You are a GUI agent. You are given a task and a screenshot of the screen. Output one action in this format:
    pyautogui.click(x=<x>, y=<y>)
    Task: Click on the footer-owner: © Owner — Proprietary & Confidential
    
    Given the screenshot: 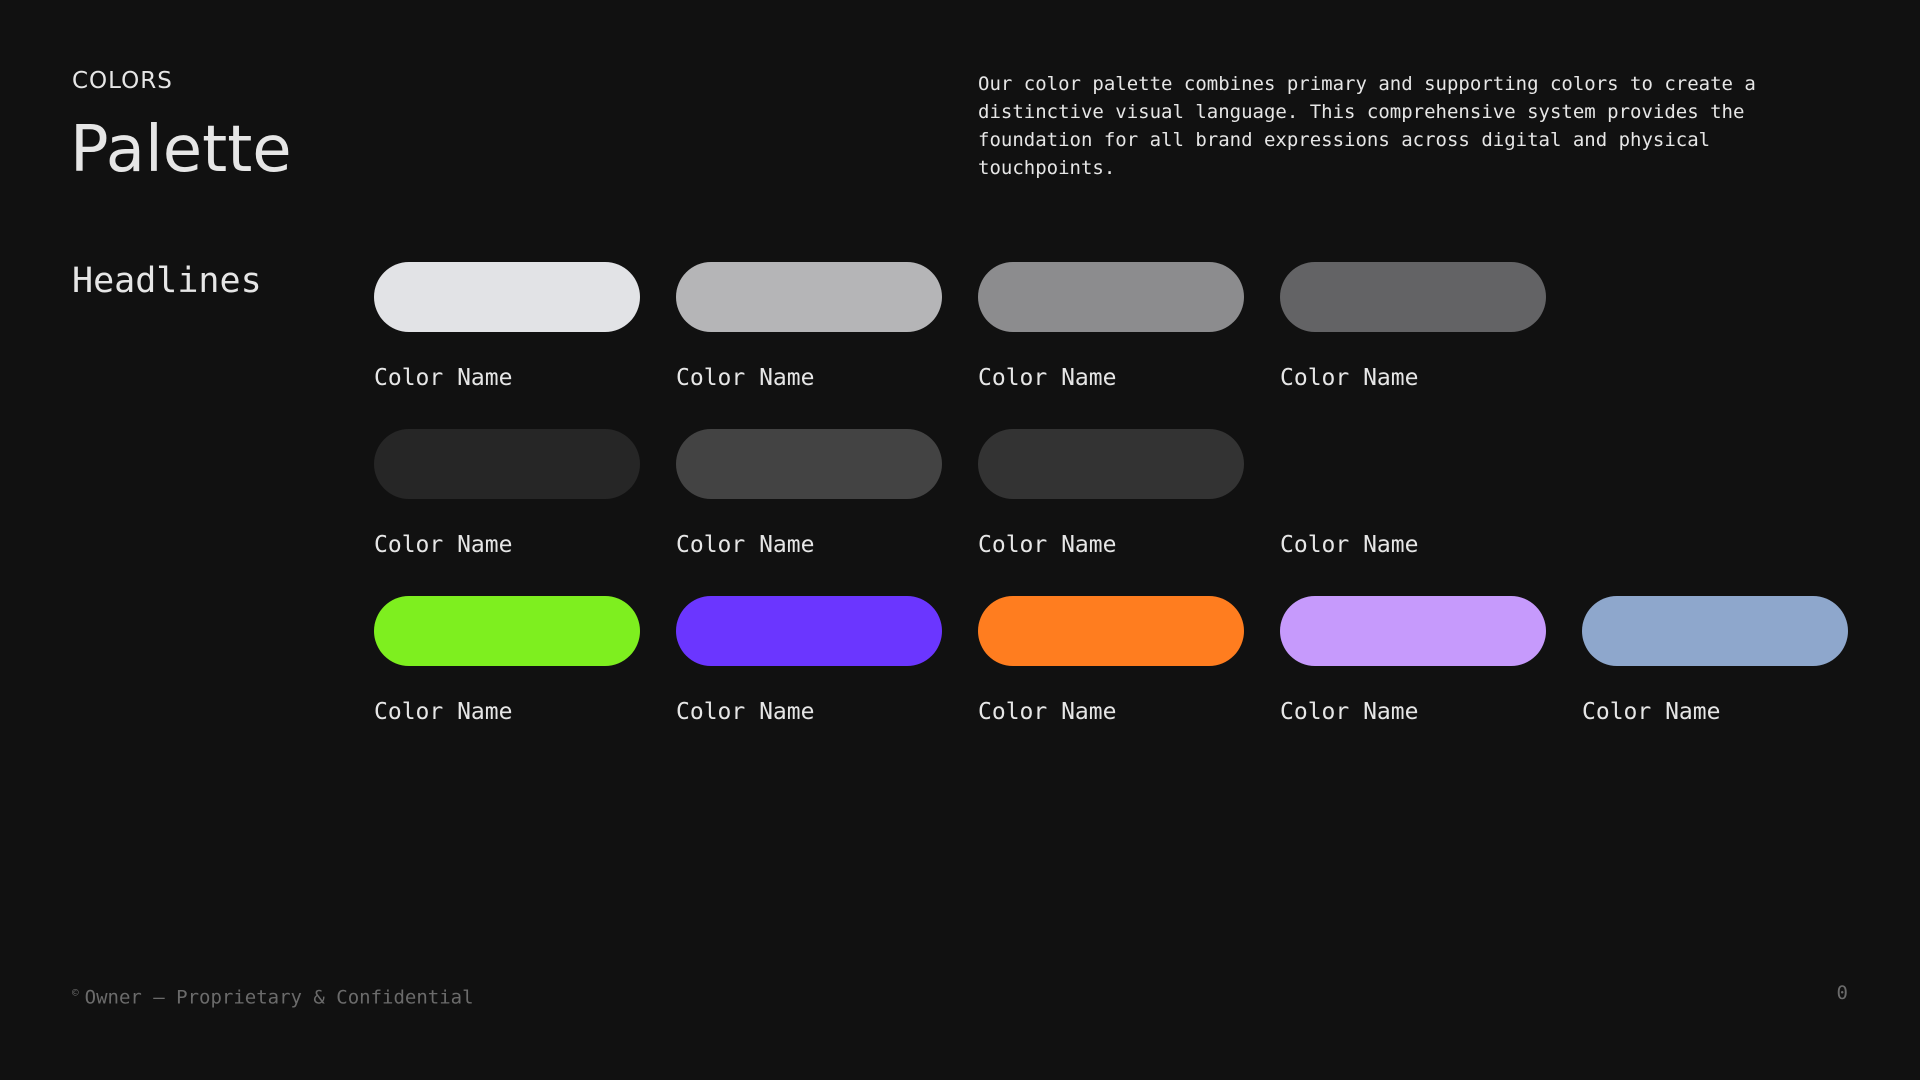 What is the action you would take?
    pyautogui.click(x=273, y=995)
    